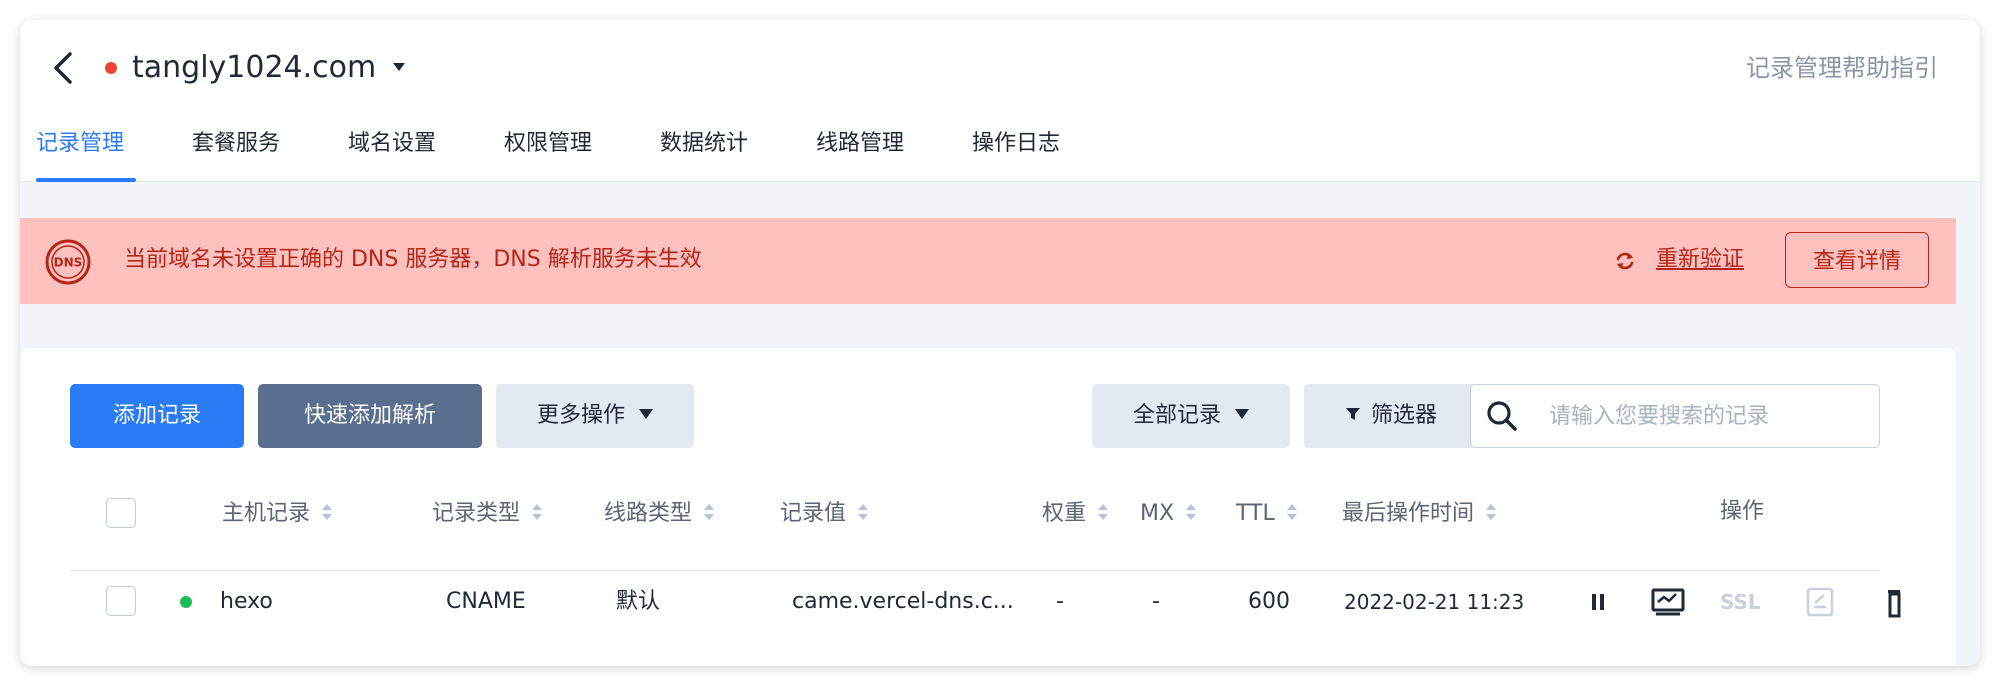  What do you see at coordinates (1168, 514) in the screenshot?
I see `column-header-mx: MX` at bounding box center [1168, 514].